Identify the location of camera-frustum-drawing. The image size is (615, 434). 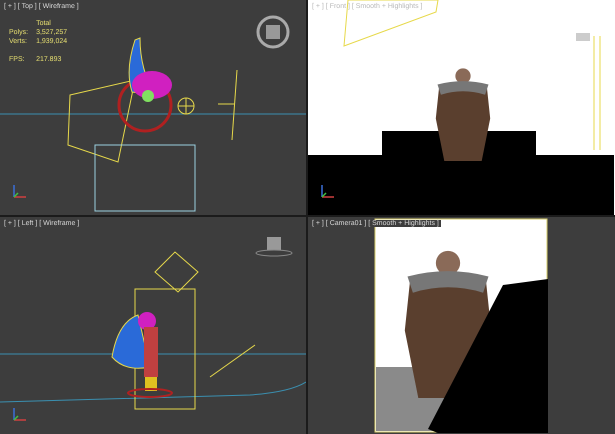
(176, 272).